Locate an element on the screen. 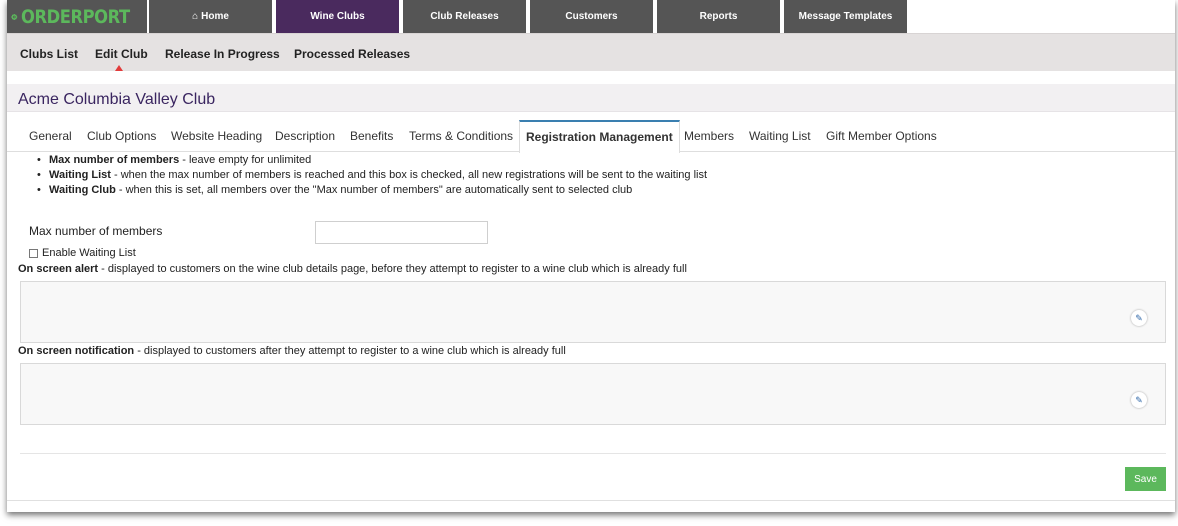 The image size is (1178, 526). subnav-edit-club: Edit Club is located at coordinates (121, 54).